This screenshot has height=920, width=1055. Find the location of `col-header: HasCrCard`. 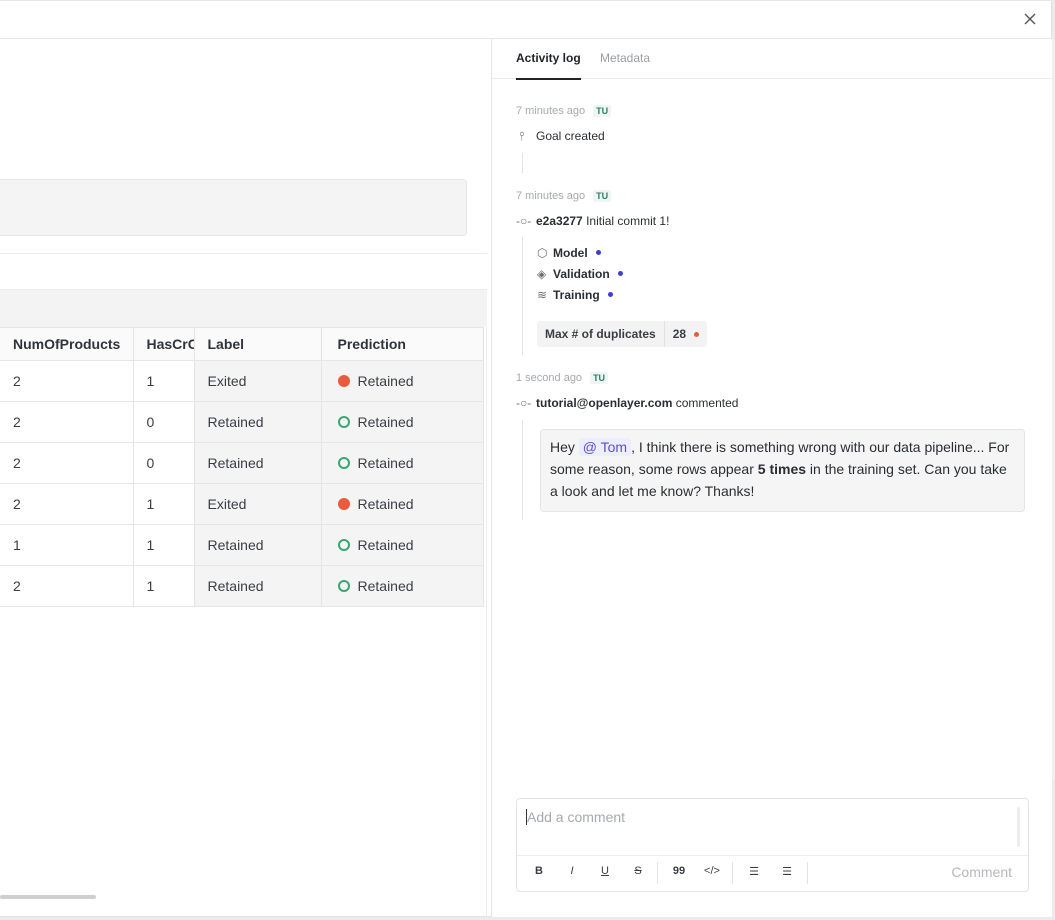

col-header: HasCrCard is located at coordinates (164, 344).